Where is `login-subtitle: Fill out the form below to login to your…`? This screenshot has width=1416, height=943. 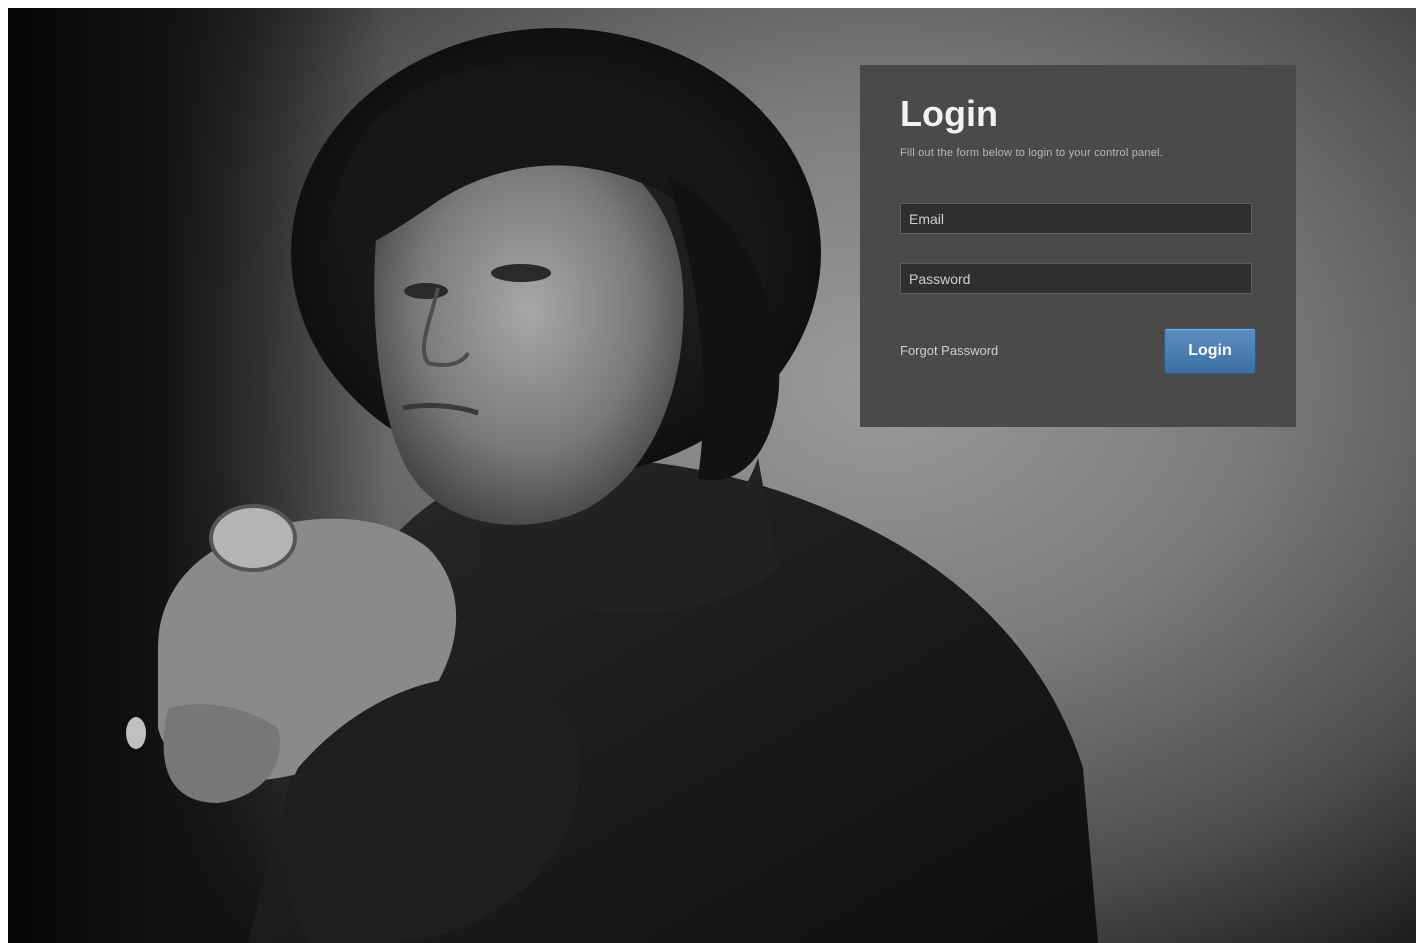 login-subtitle: Fill out the form below to login to your… is located at coordinates (1031, 153).